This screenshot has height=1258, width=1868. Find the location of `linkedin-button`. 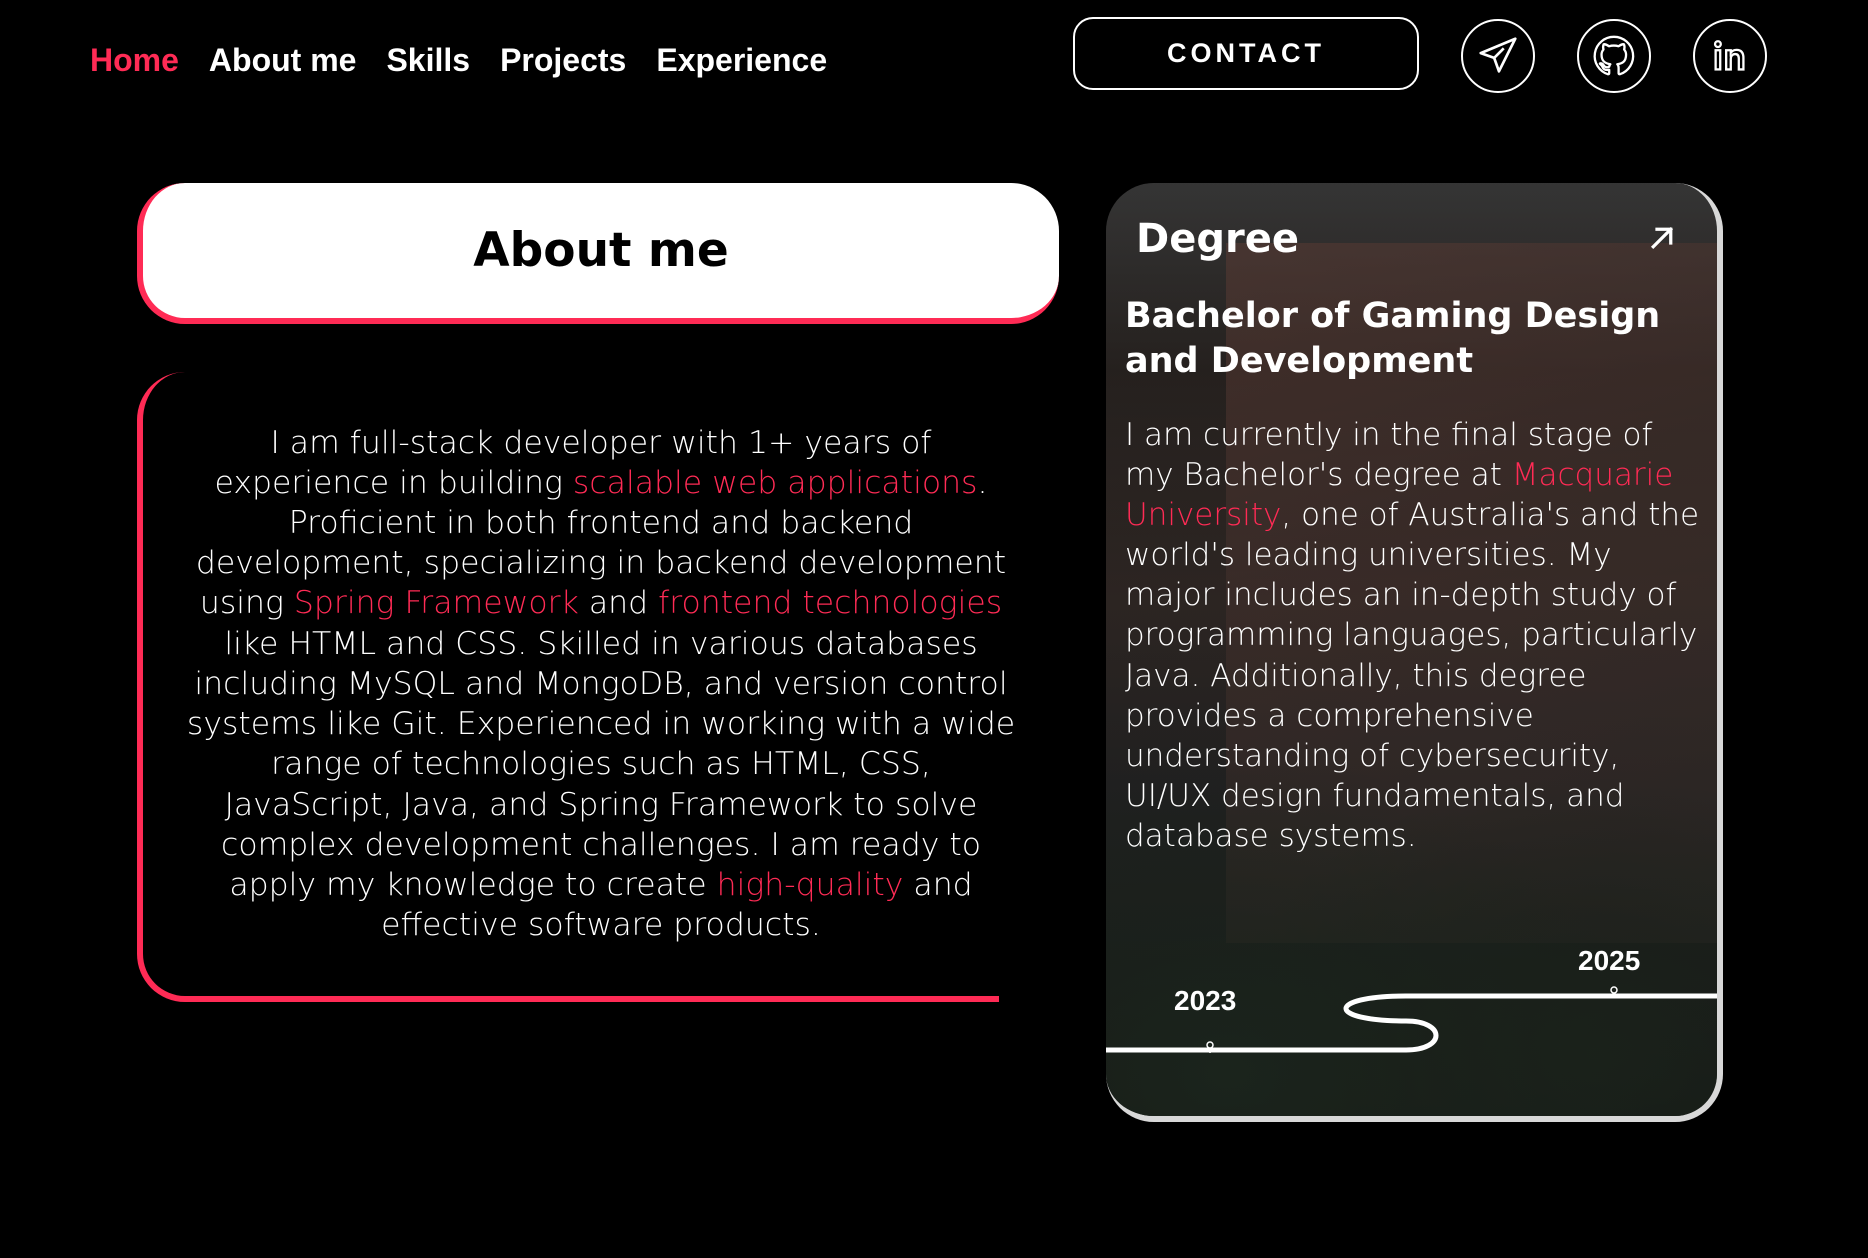

linkedin-button is located at coordinates (1730, 56).